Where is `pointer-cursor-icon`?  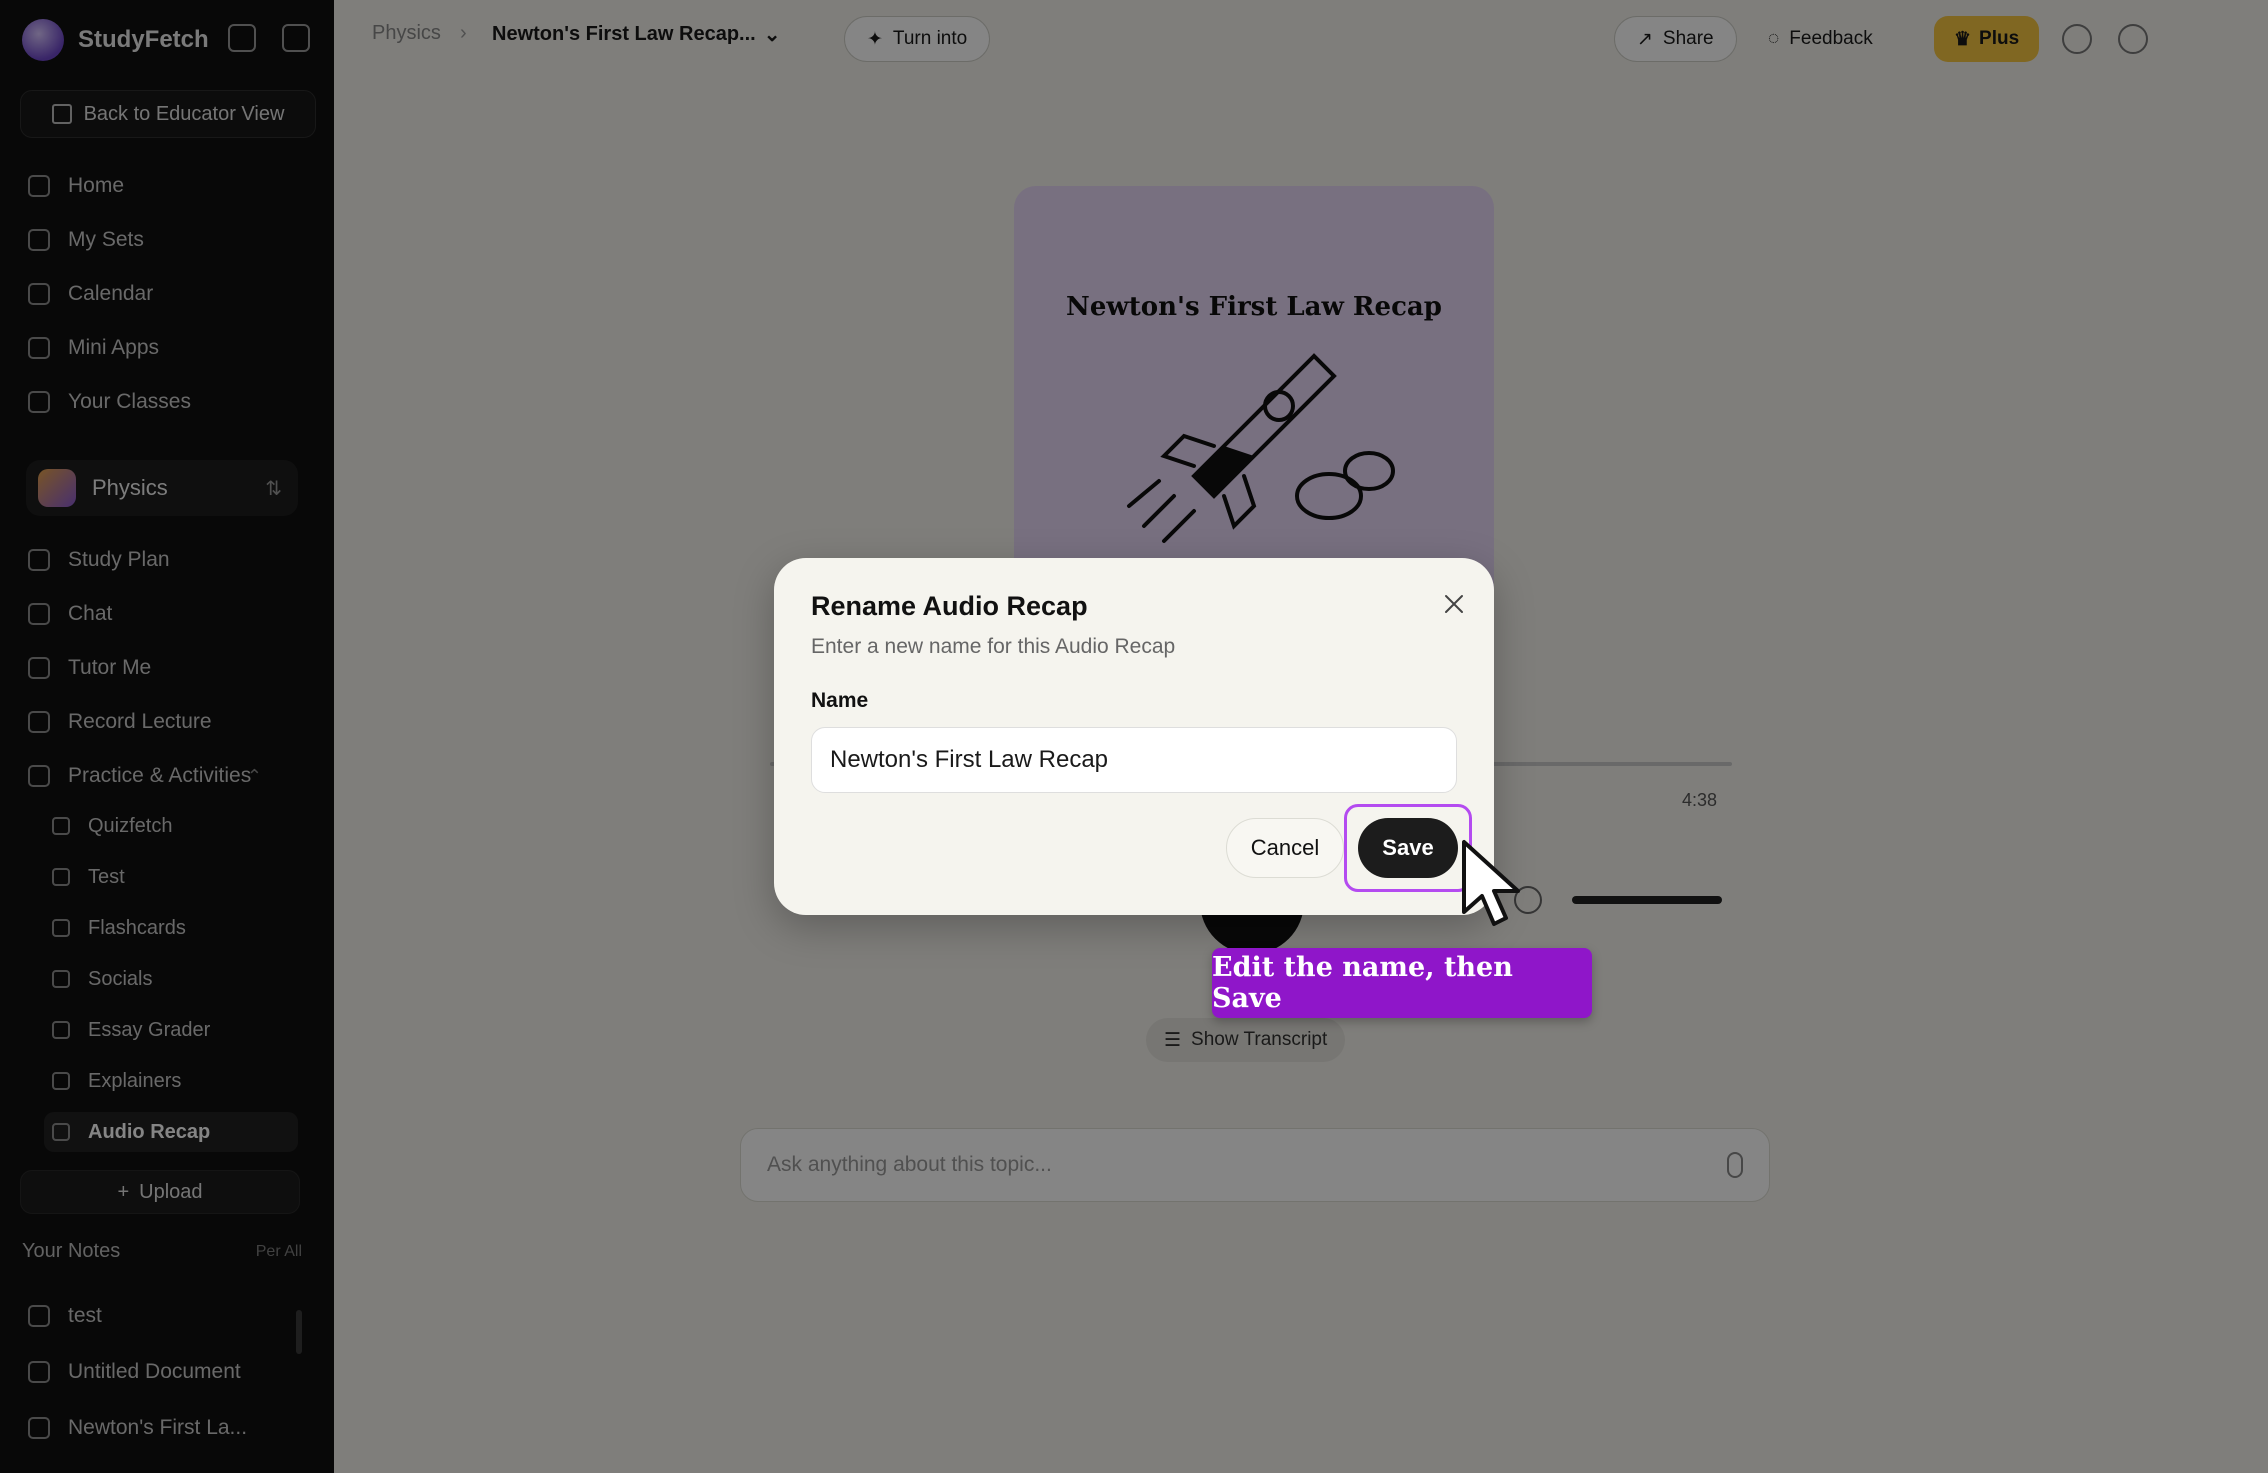 pointer-cursor-icon is located at coordinates (1491, 883).